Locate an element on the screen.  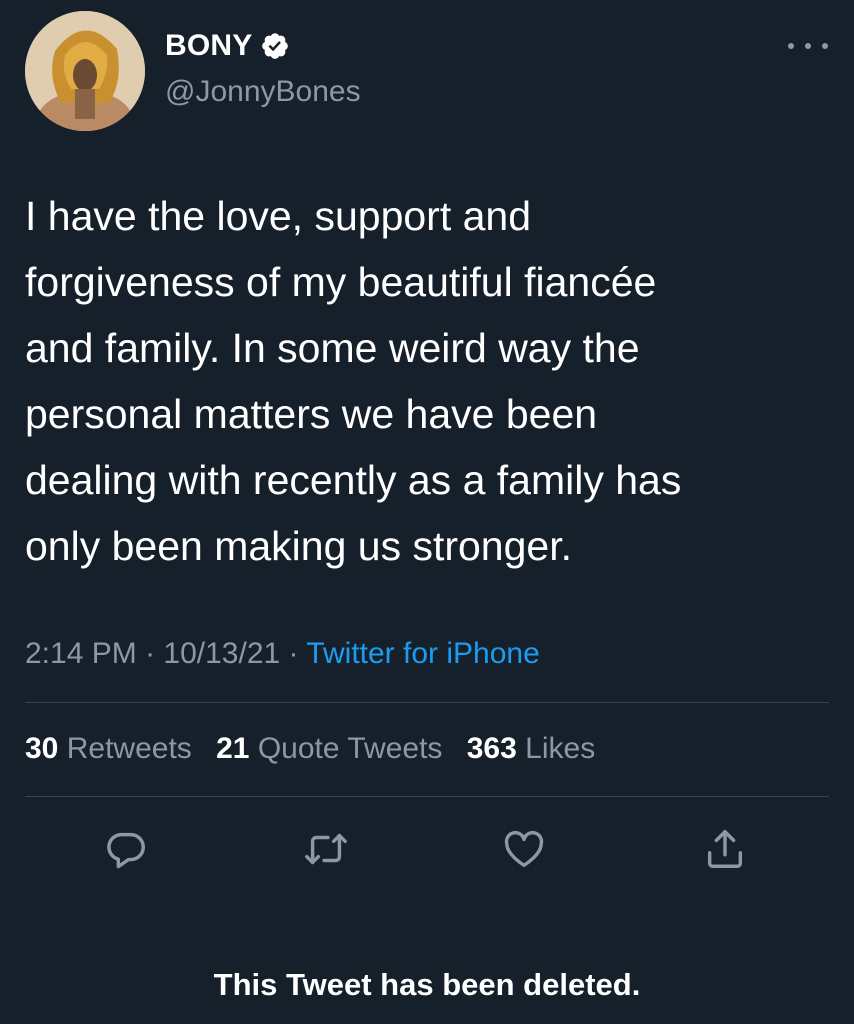
share-icon is located at coordinates (725, 849).